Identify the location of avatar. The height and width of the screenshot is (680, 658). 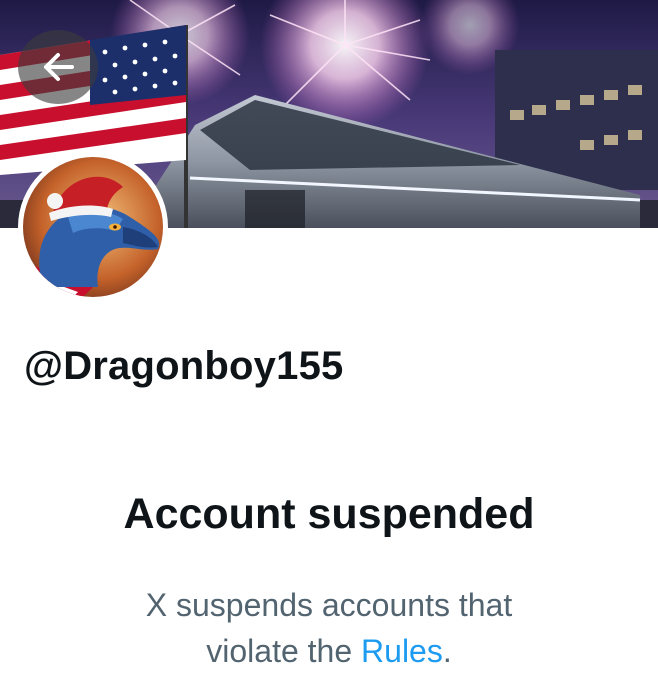
(93, 227).